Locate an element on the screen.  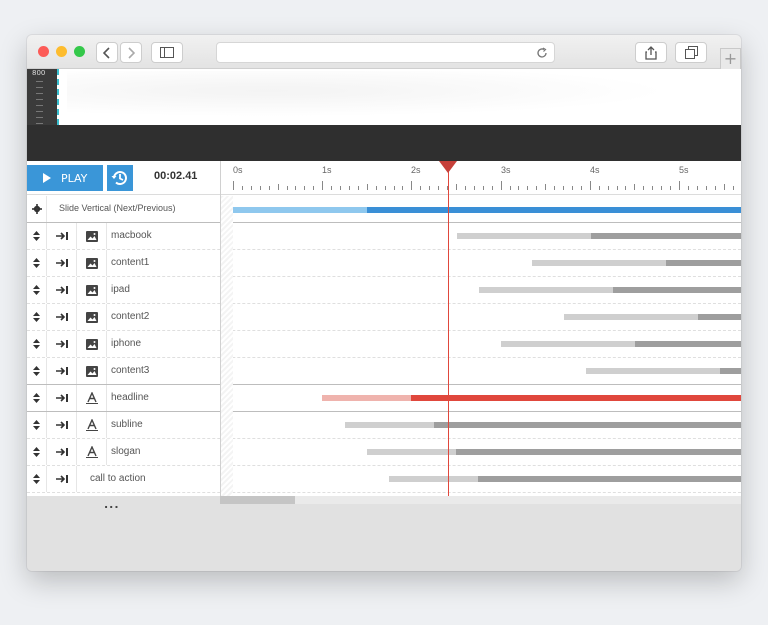
layer-row: call to action is located at coordinates (384, 479).